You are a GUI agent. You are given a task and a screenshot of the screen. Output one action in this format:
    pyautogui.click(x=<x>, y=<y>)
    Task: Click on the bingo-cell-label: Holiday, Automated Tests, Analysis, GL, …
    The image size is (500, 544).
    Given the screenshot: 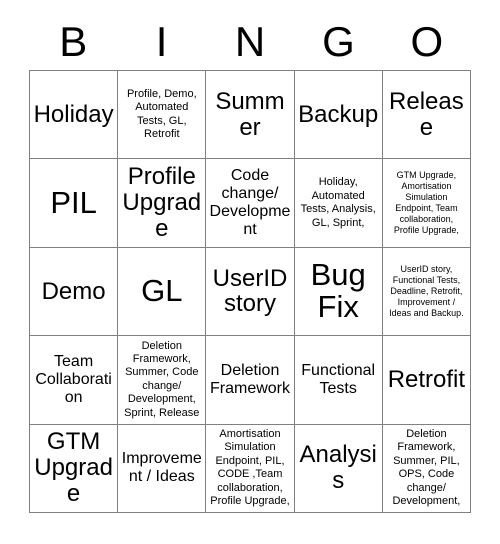 What is the action you would take?
    pyautogui.click(x=338, y=202)
    